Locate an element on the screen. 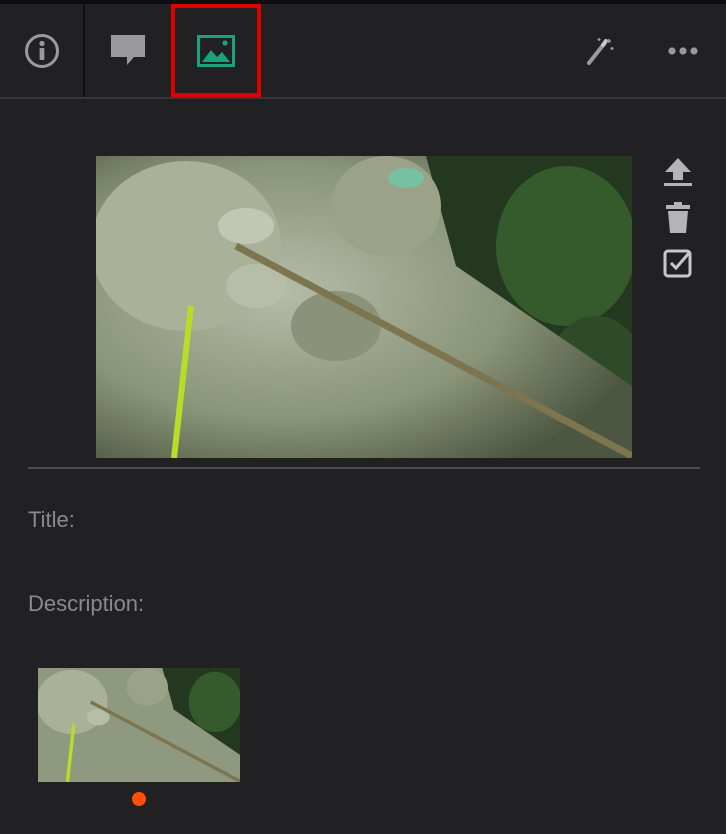 The width and height of the screenshot is (726, 834). selected-thumbnail-indicator is located at coordinates (139, 799).